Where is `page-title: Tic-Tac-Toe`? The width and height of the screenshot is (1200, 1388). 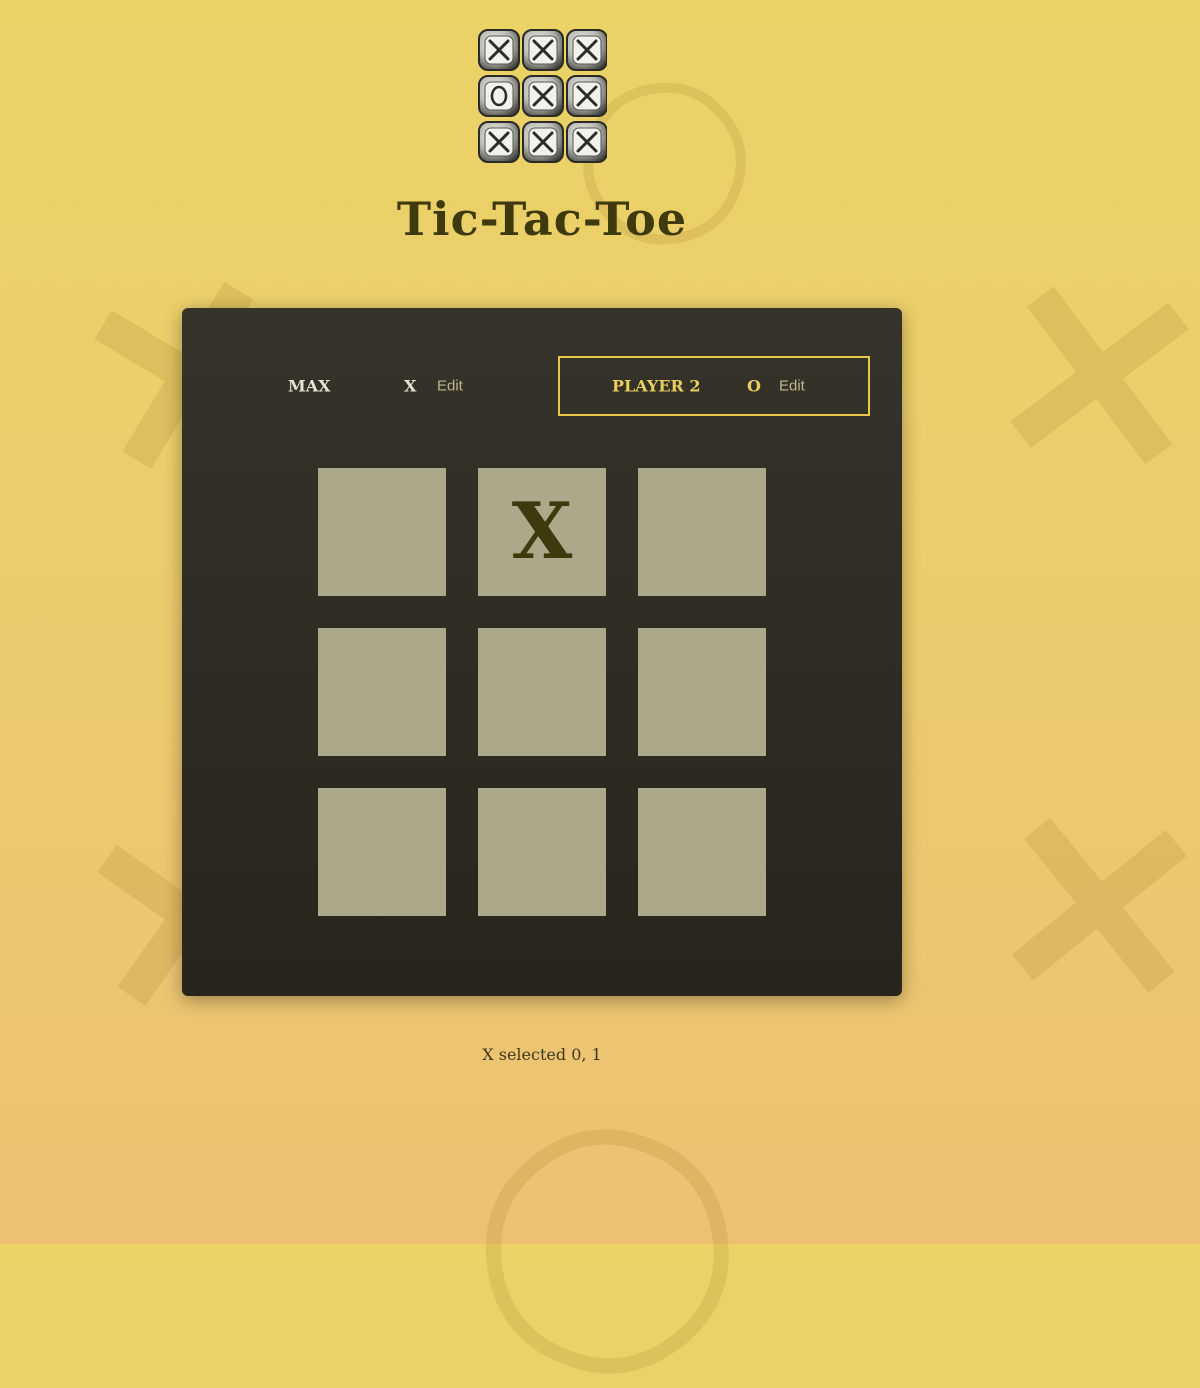 page-title: Tic-Tac-Toe is located at coordinates (542, 219).